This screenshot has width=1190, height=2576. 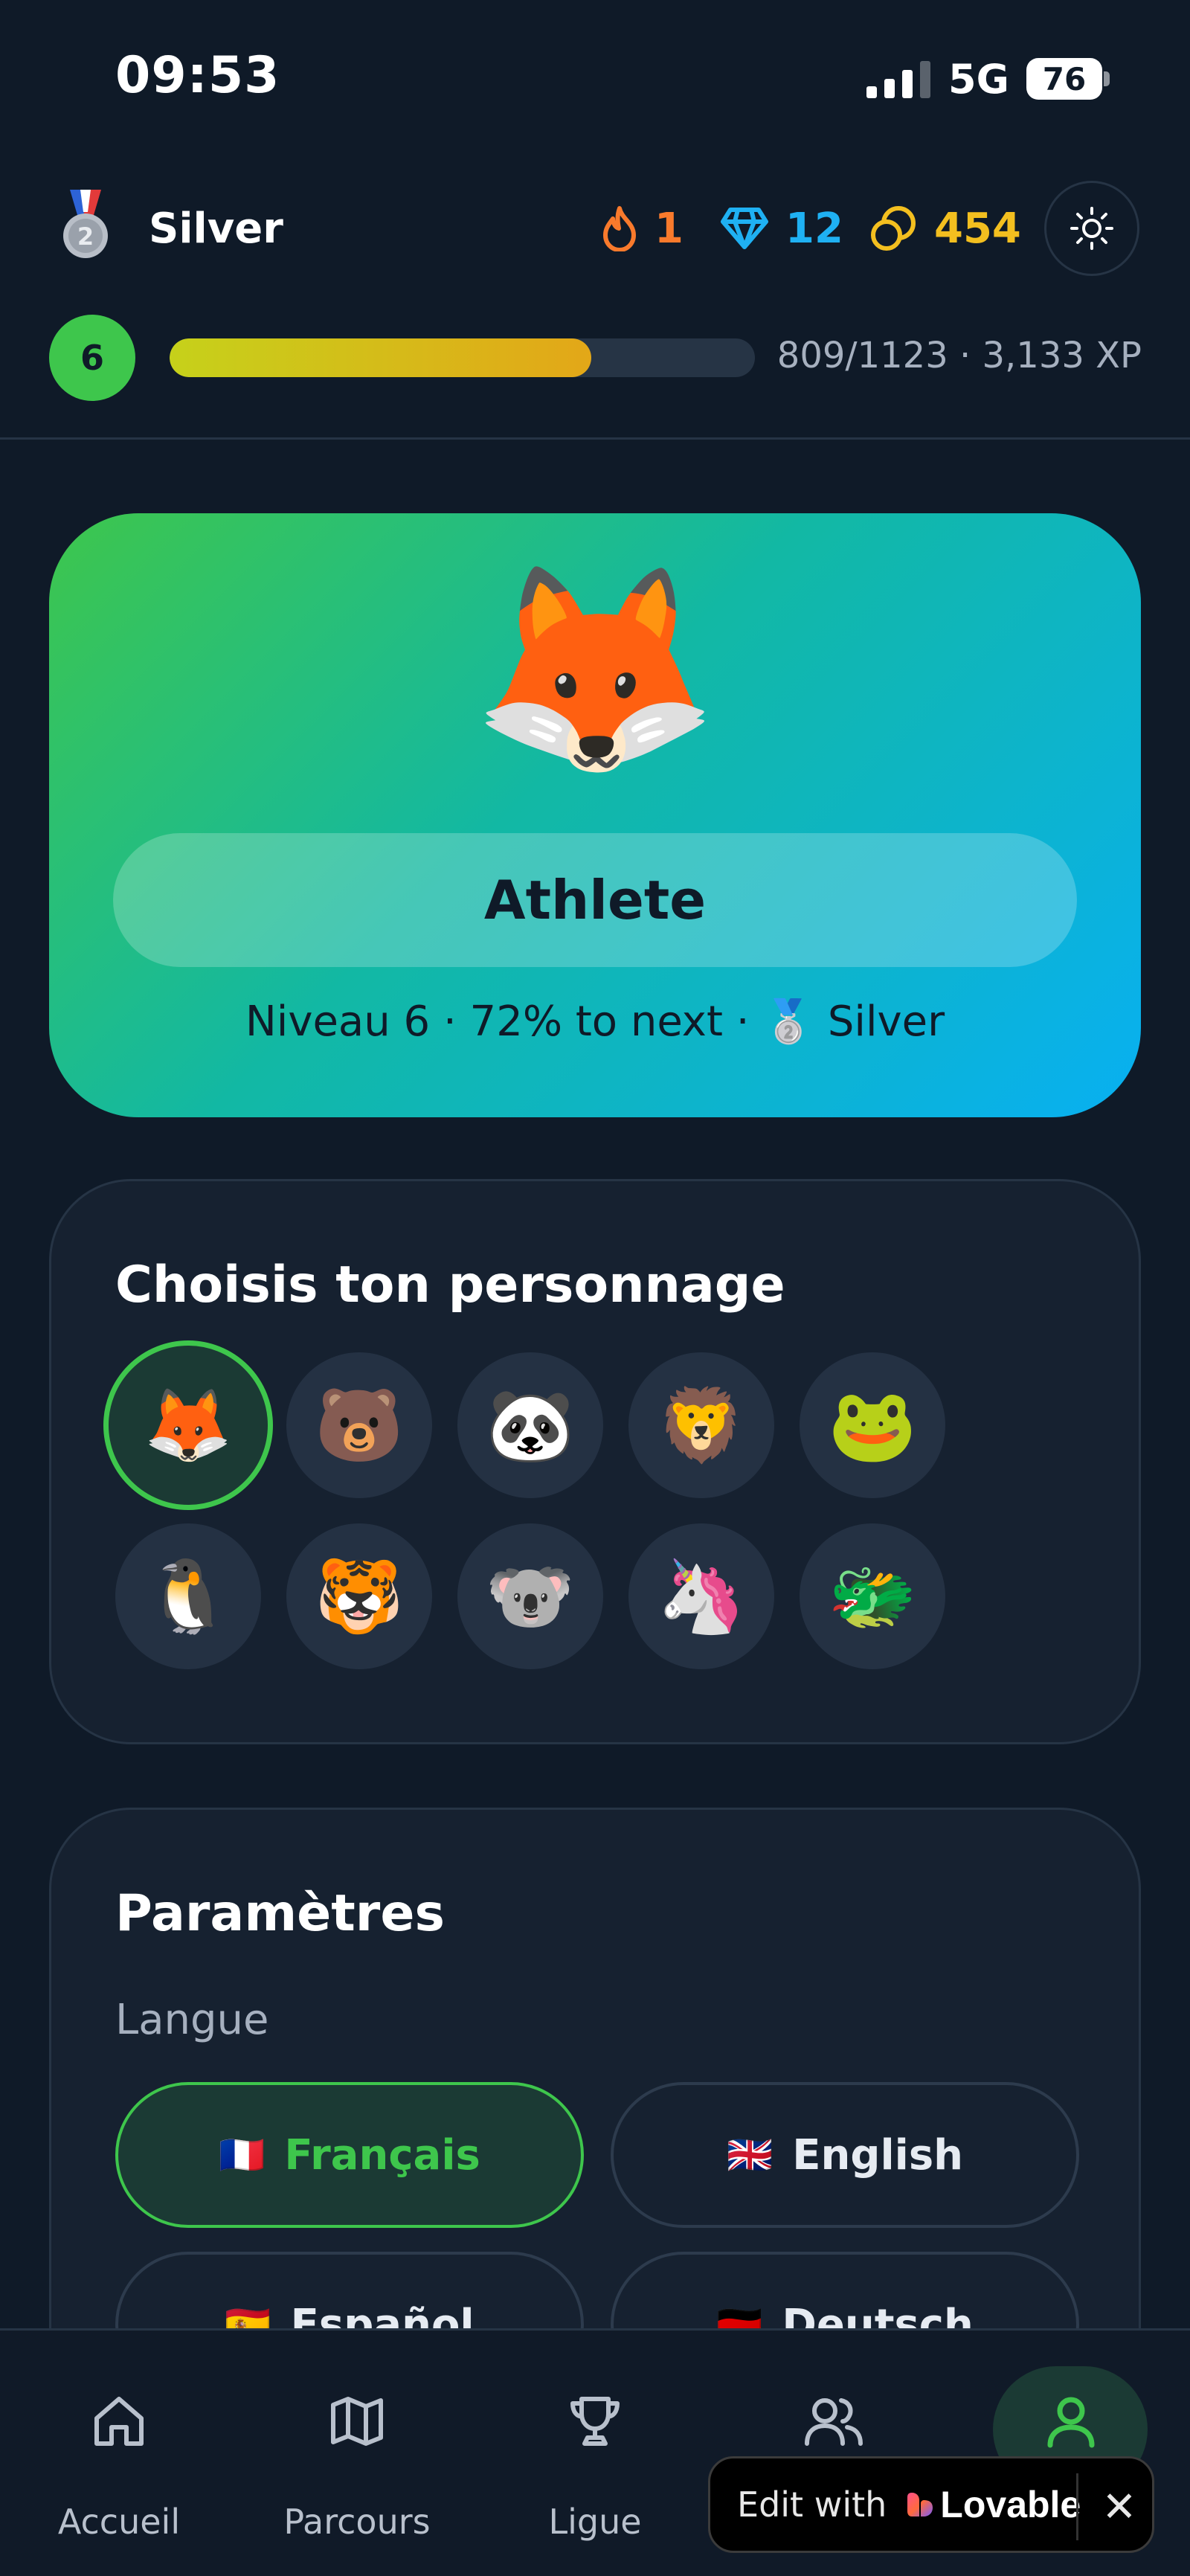 I want to click on character-option-panda: 🐼, so click(x=530, y=1425).